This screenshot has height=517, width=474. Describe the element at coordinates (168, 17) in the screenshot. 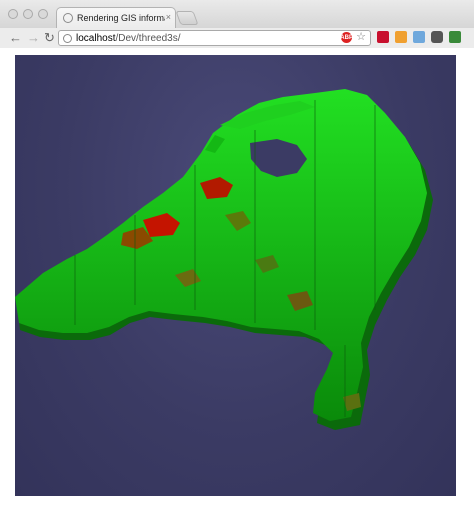

I see `tab-close-icon: ×` at that location.